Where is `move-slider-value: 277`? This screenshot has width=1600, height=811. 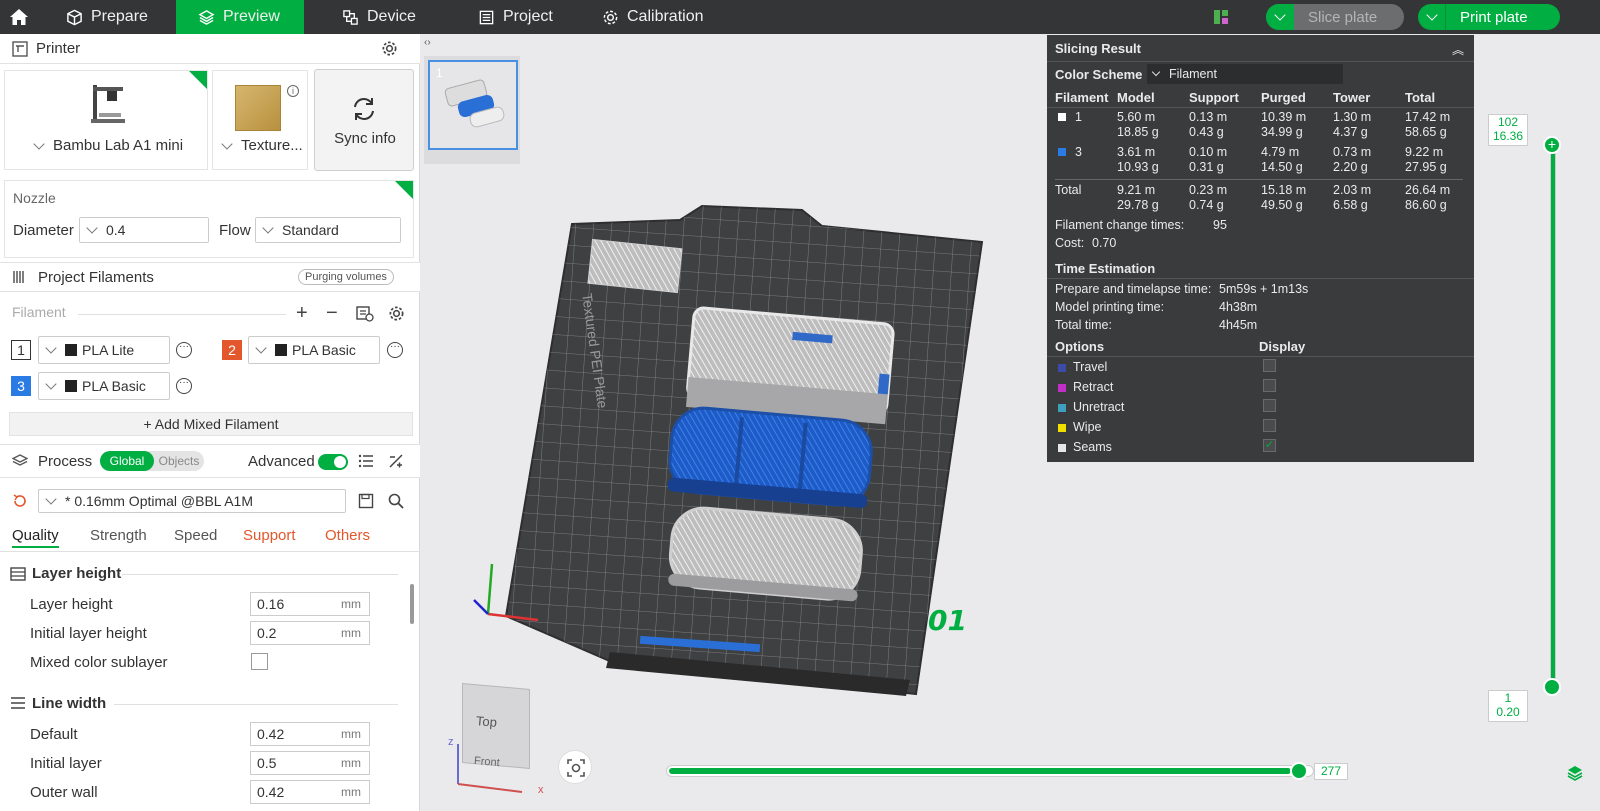
move-slider-value: 277 is located at coordinates (1331, 771).